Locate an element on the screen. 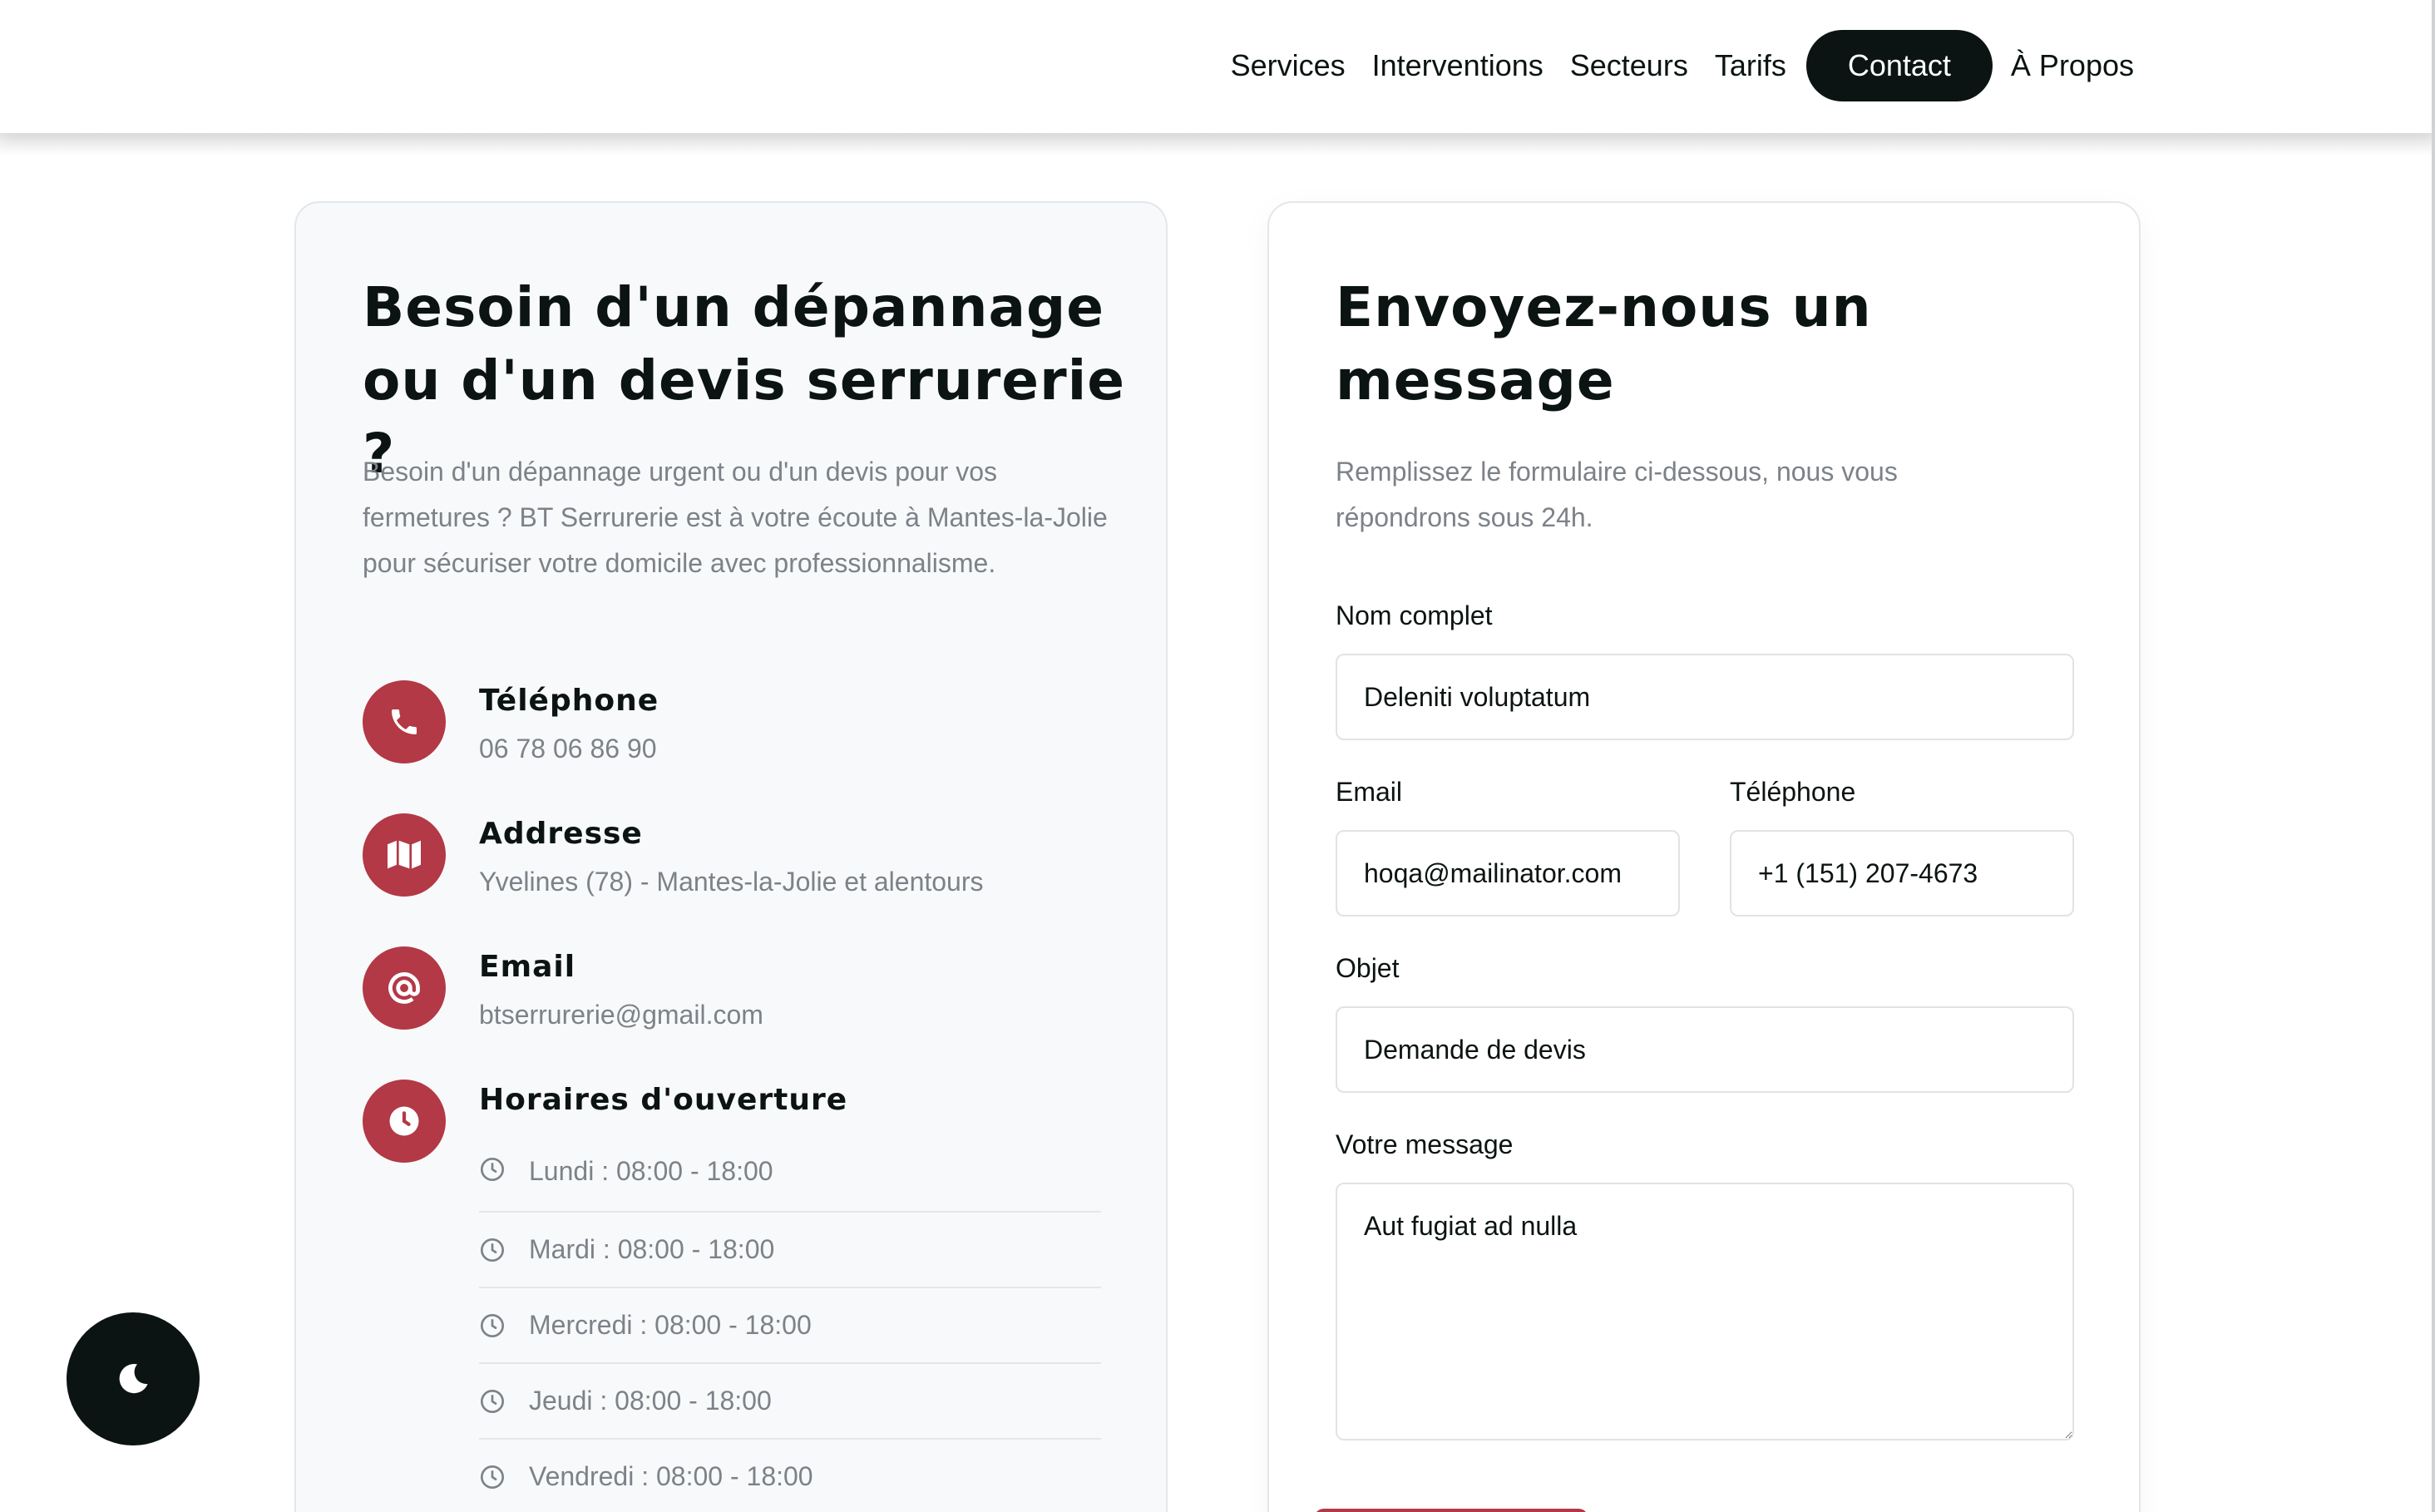 This screenshot has height=1512, width=2435. at-sign-icon is located at coordinates (405, 988).